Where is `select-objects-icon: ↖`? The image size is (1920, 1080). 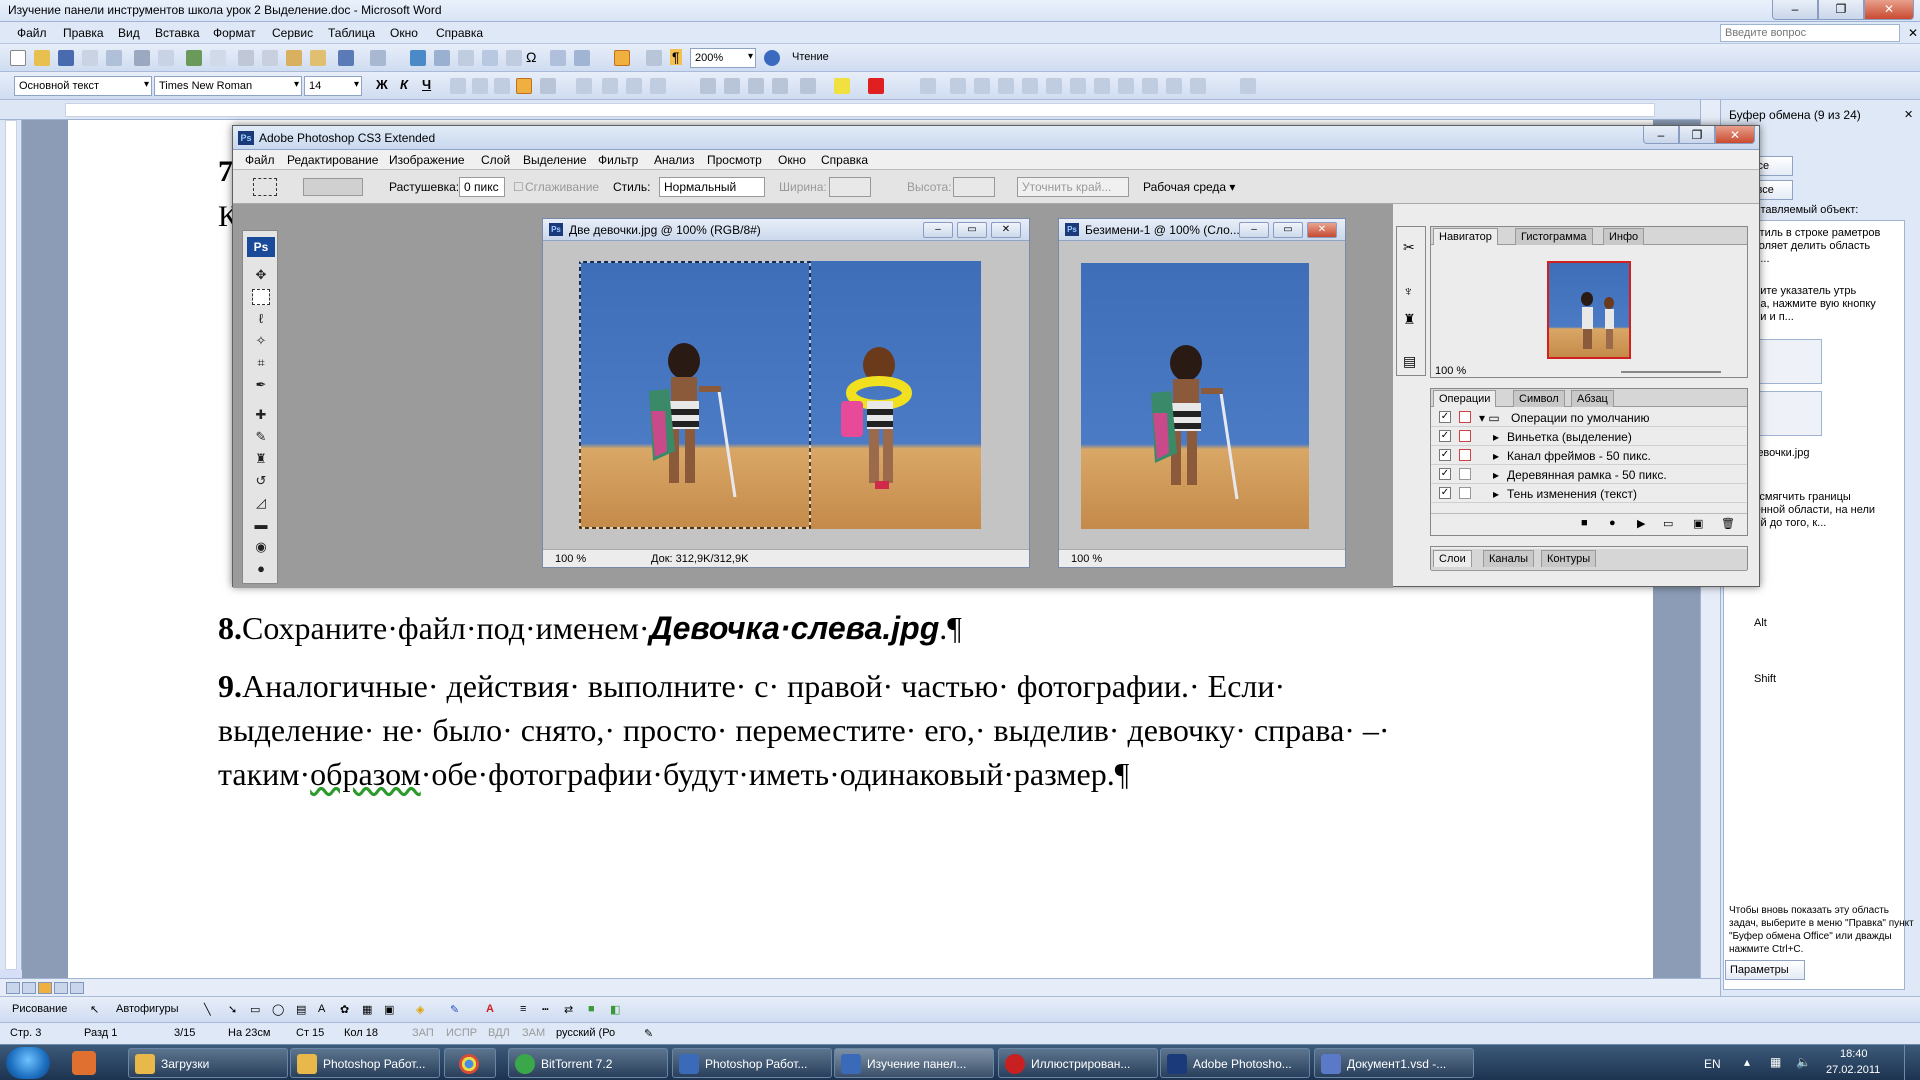 select-objects-icon: ↖ is located at coordinates (94, 1009).